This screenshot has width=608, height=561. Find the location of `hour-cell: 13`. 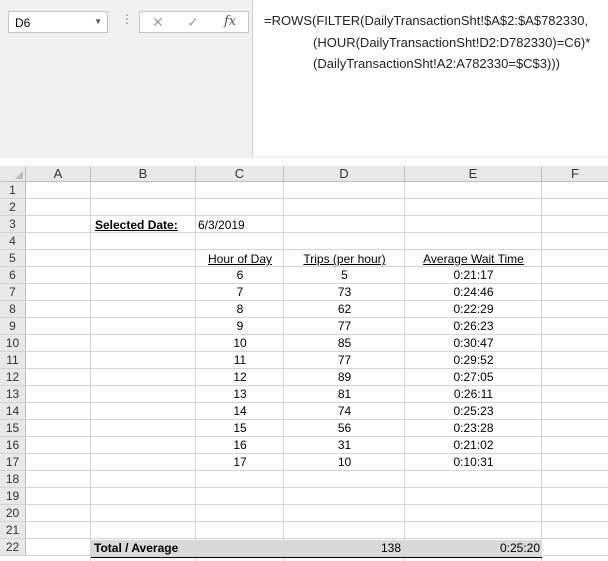

hour-cell: 13 is located at coordinates (240, 394).